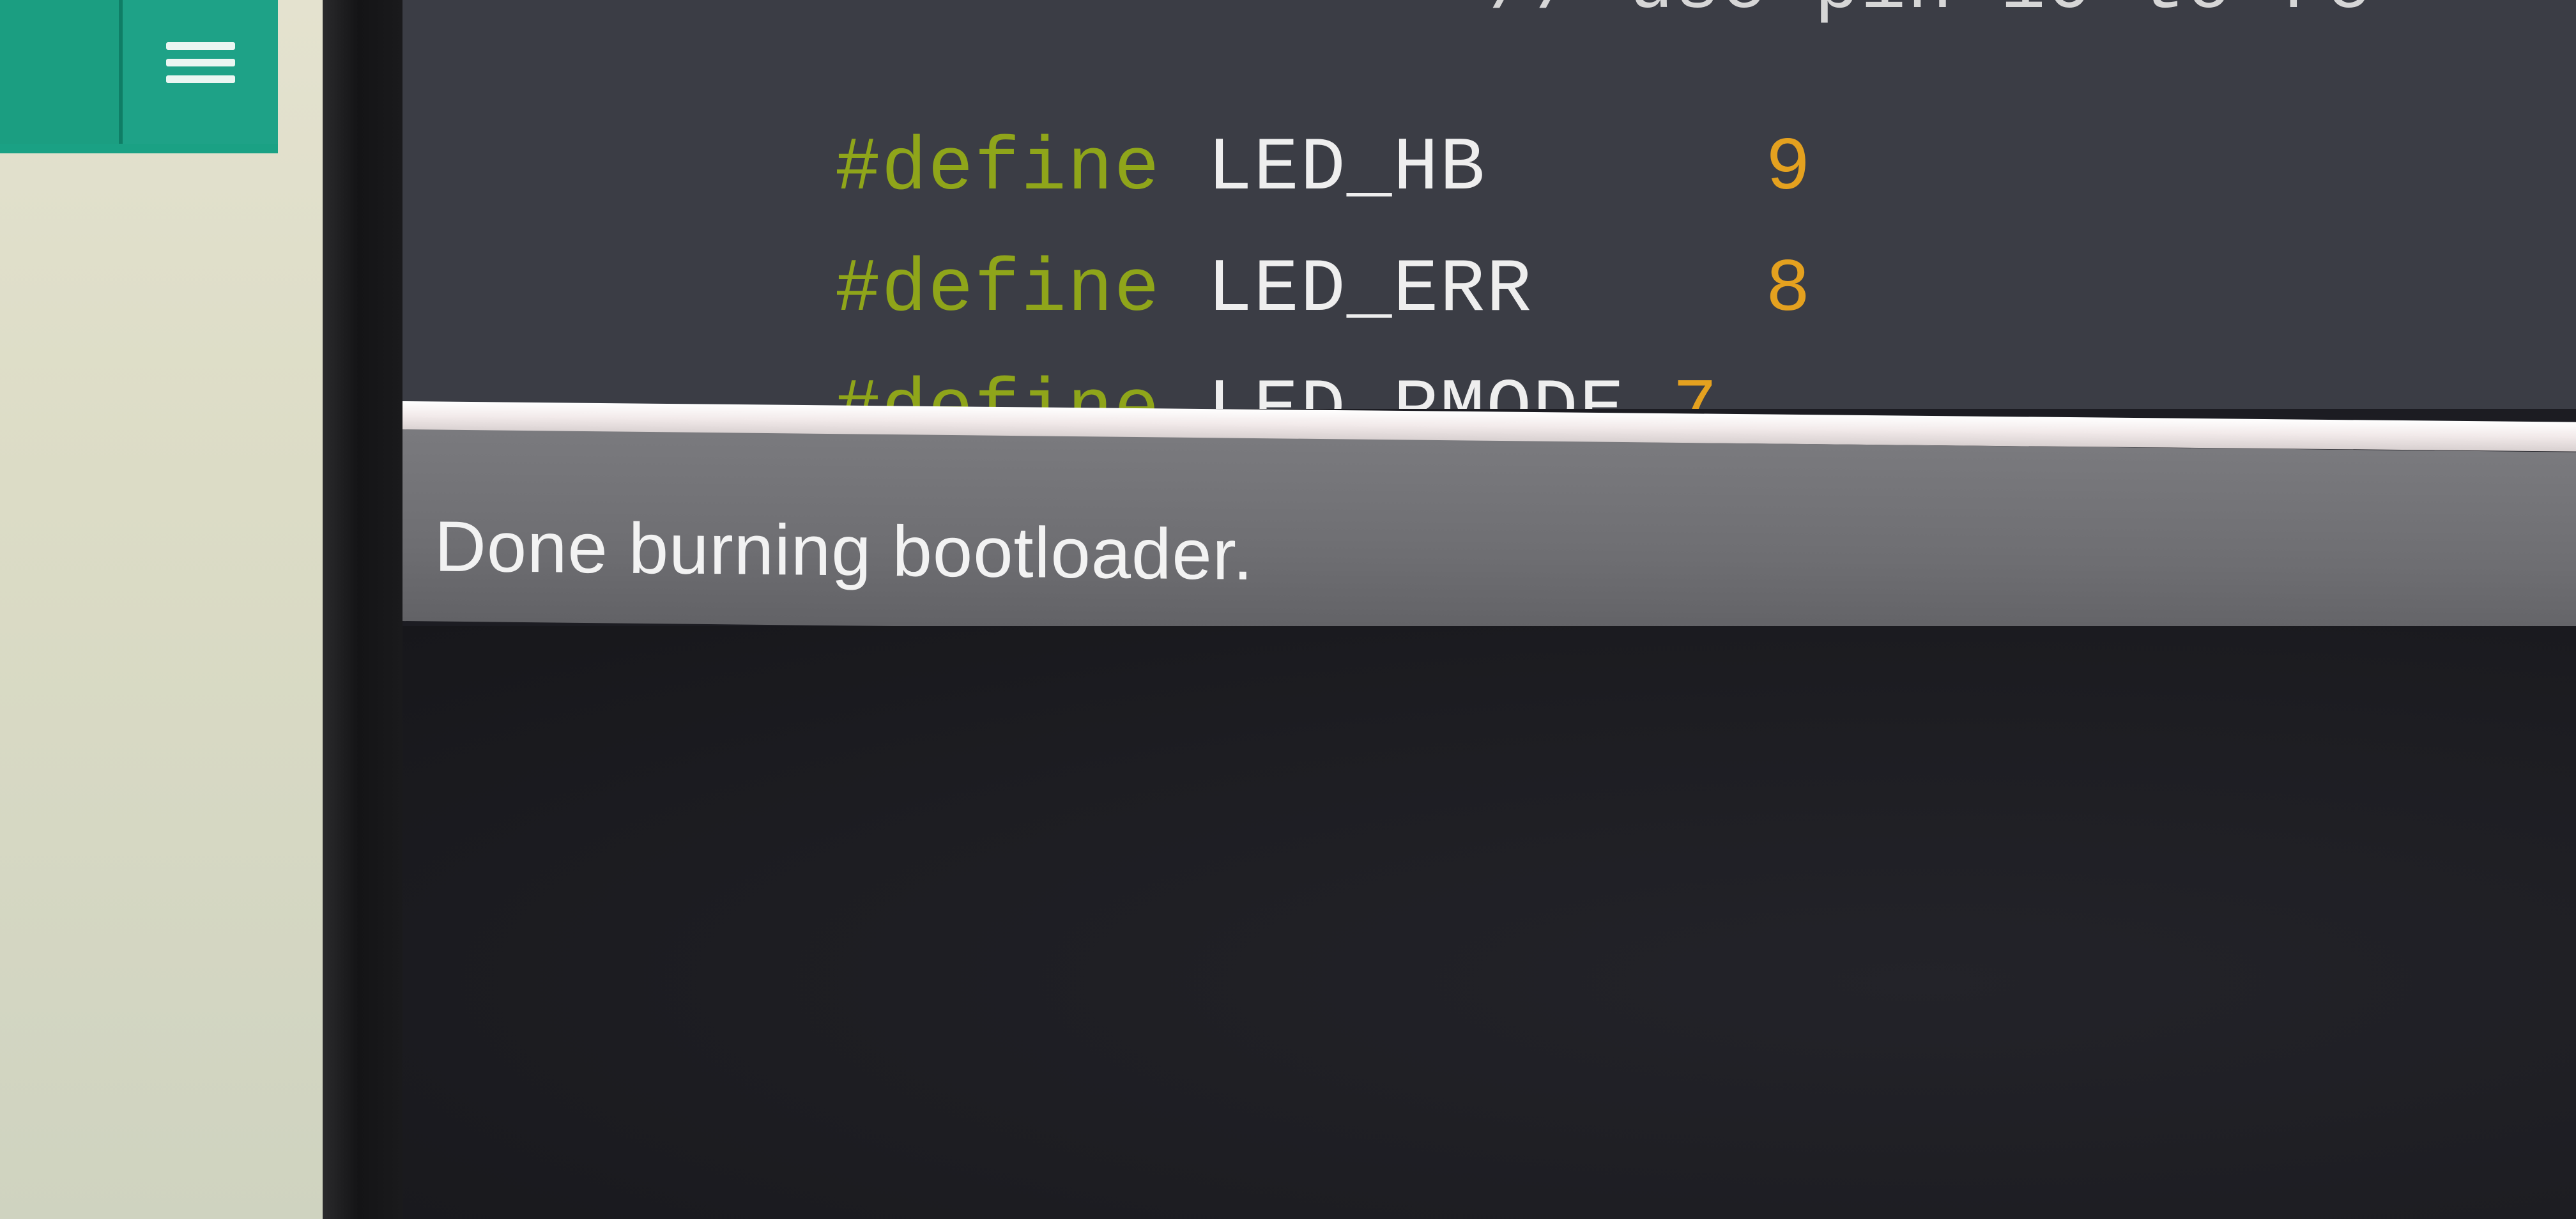 The height and width of the screenshot is (1219, 2576). I want to click on status-message: Done burning bootloader., so click(844, 550).